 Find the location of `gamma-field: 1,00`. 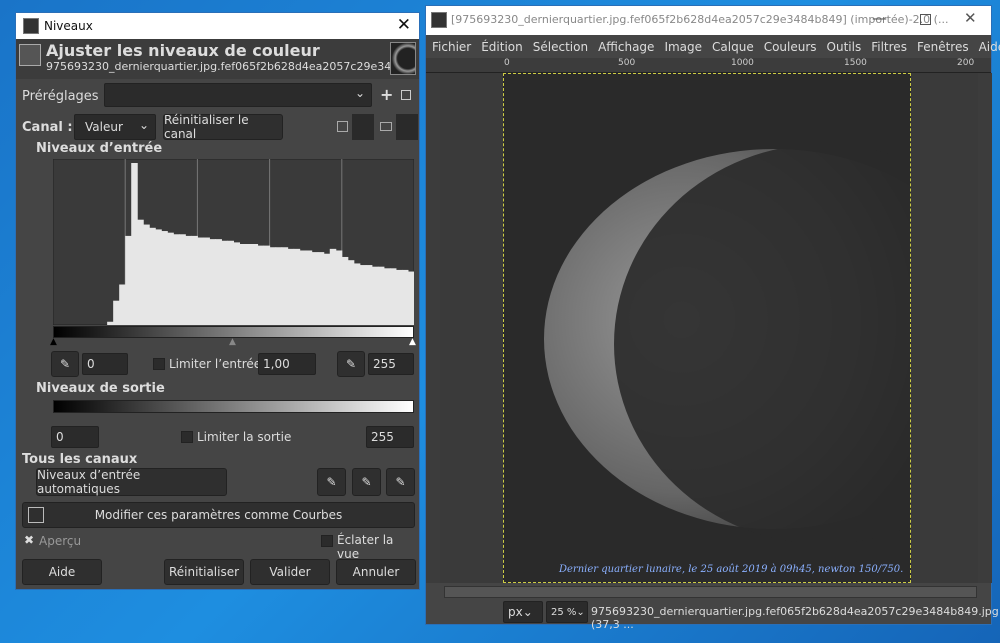

gamma-field: 1,00 is located at coordinates (287, 364).